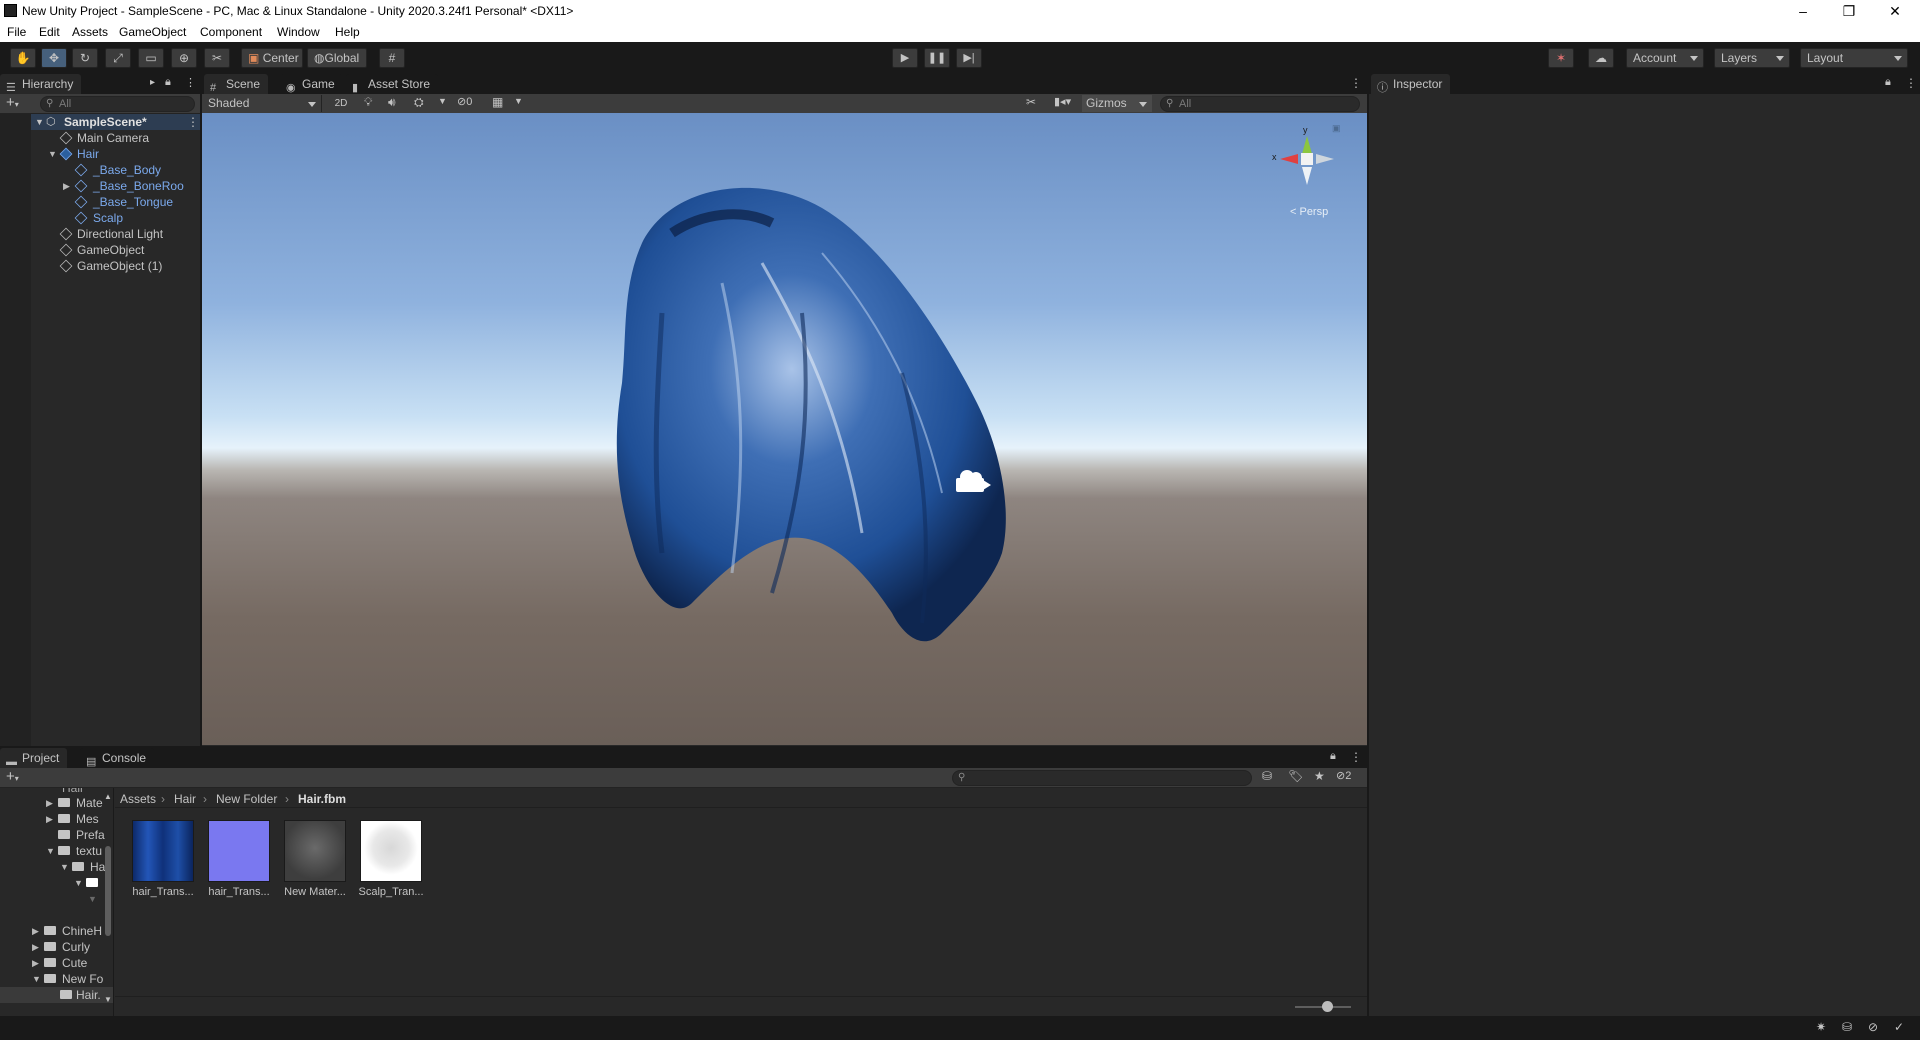  What do you see at coordinates (1102, 778) in the screenshot?
I see `project-search-input: ⚲` at bounding box center [1102, 778].